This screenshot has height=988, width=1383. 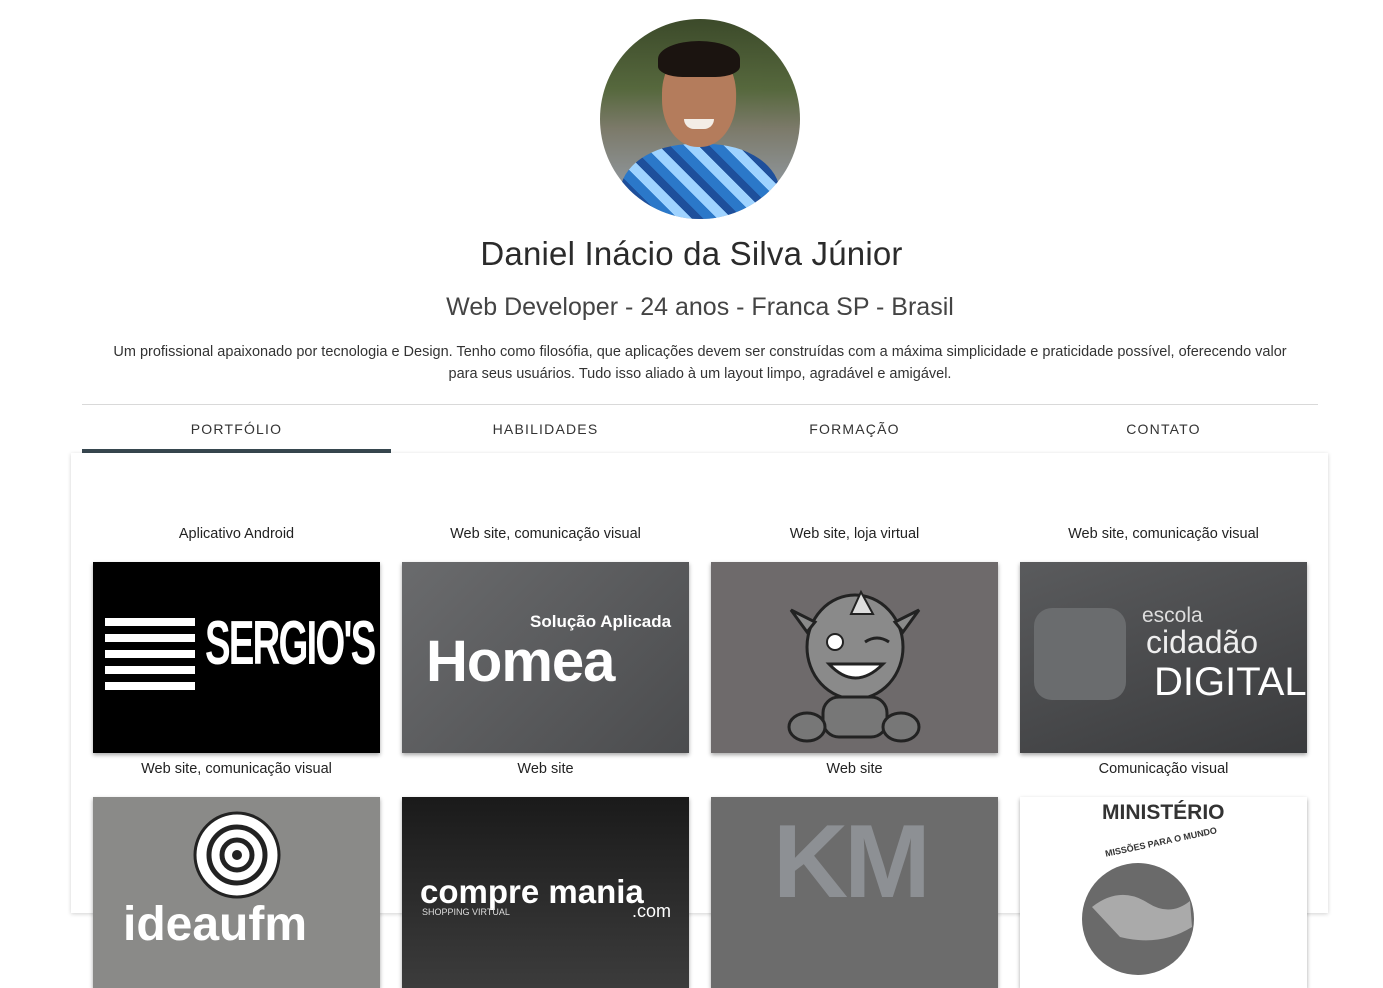 I want to click on portfolio-card: Web site, comunicação visual ideaufm, so click(x=236, y=873).